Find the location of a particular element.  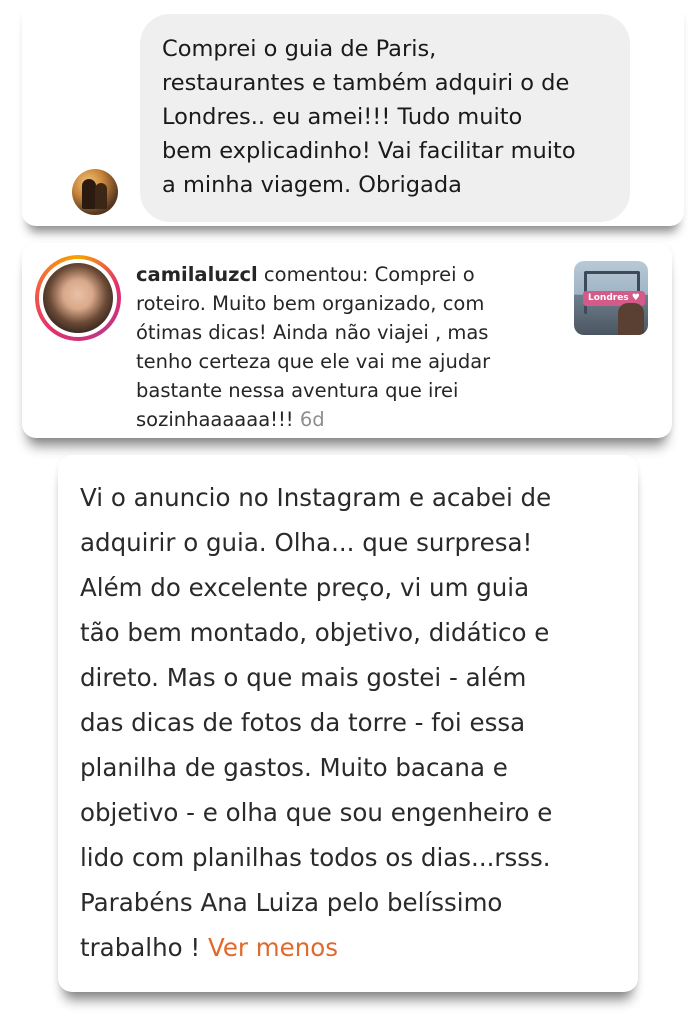

review-line: Parabéns Ana Luiza pelo belíssimo is located at coordinates (291, 902).